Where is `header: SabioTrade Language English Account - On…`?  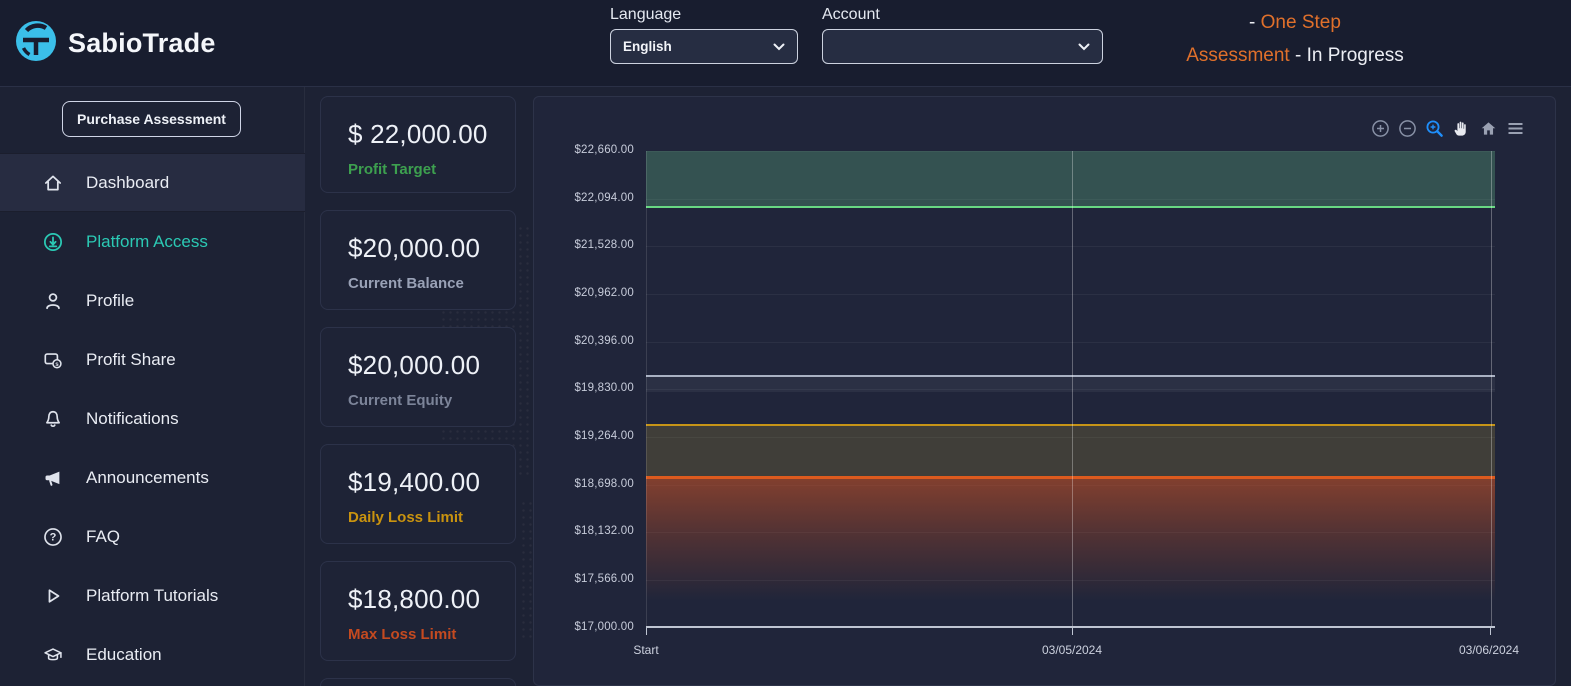 header: SabioTrade Language English Account - On… is located at coordinates (785, 43).